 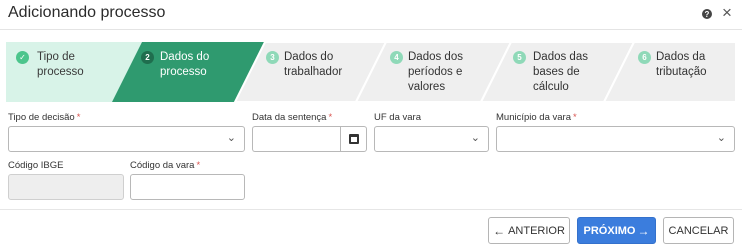 I want to click on step-dados-das-bases: 5 Dados das bases de cálculo, so click(x=564, y=72).